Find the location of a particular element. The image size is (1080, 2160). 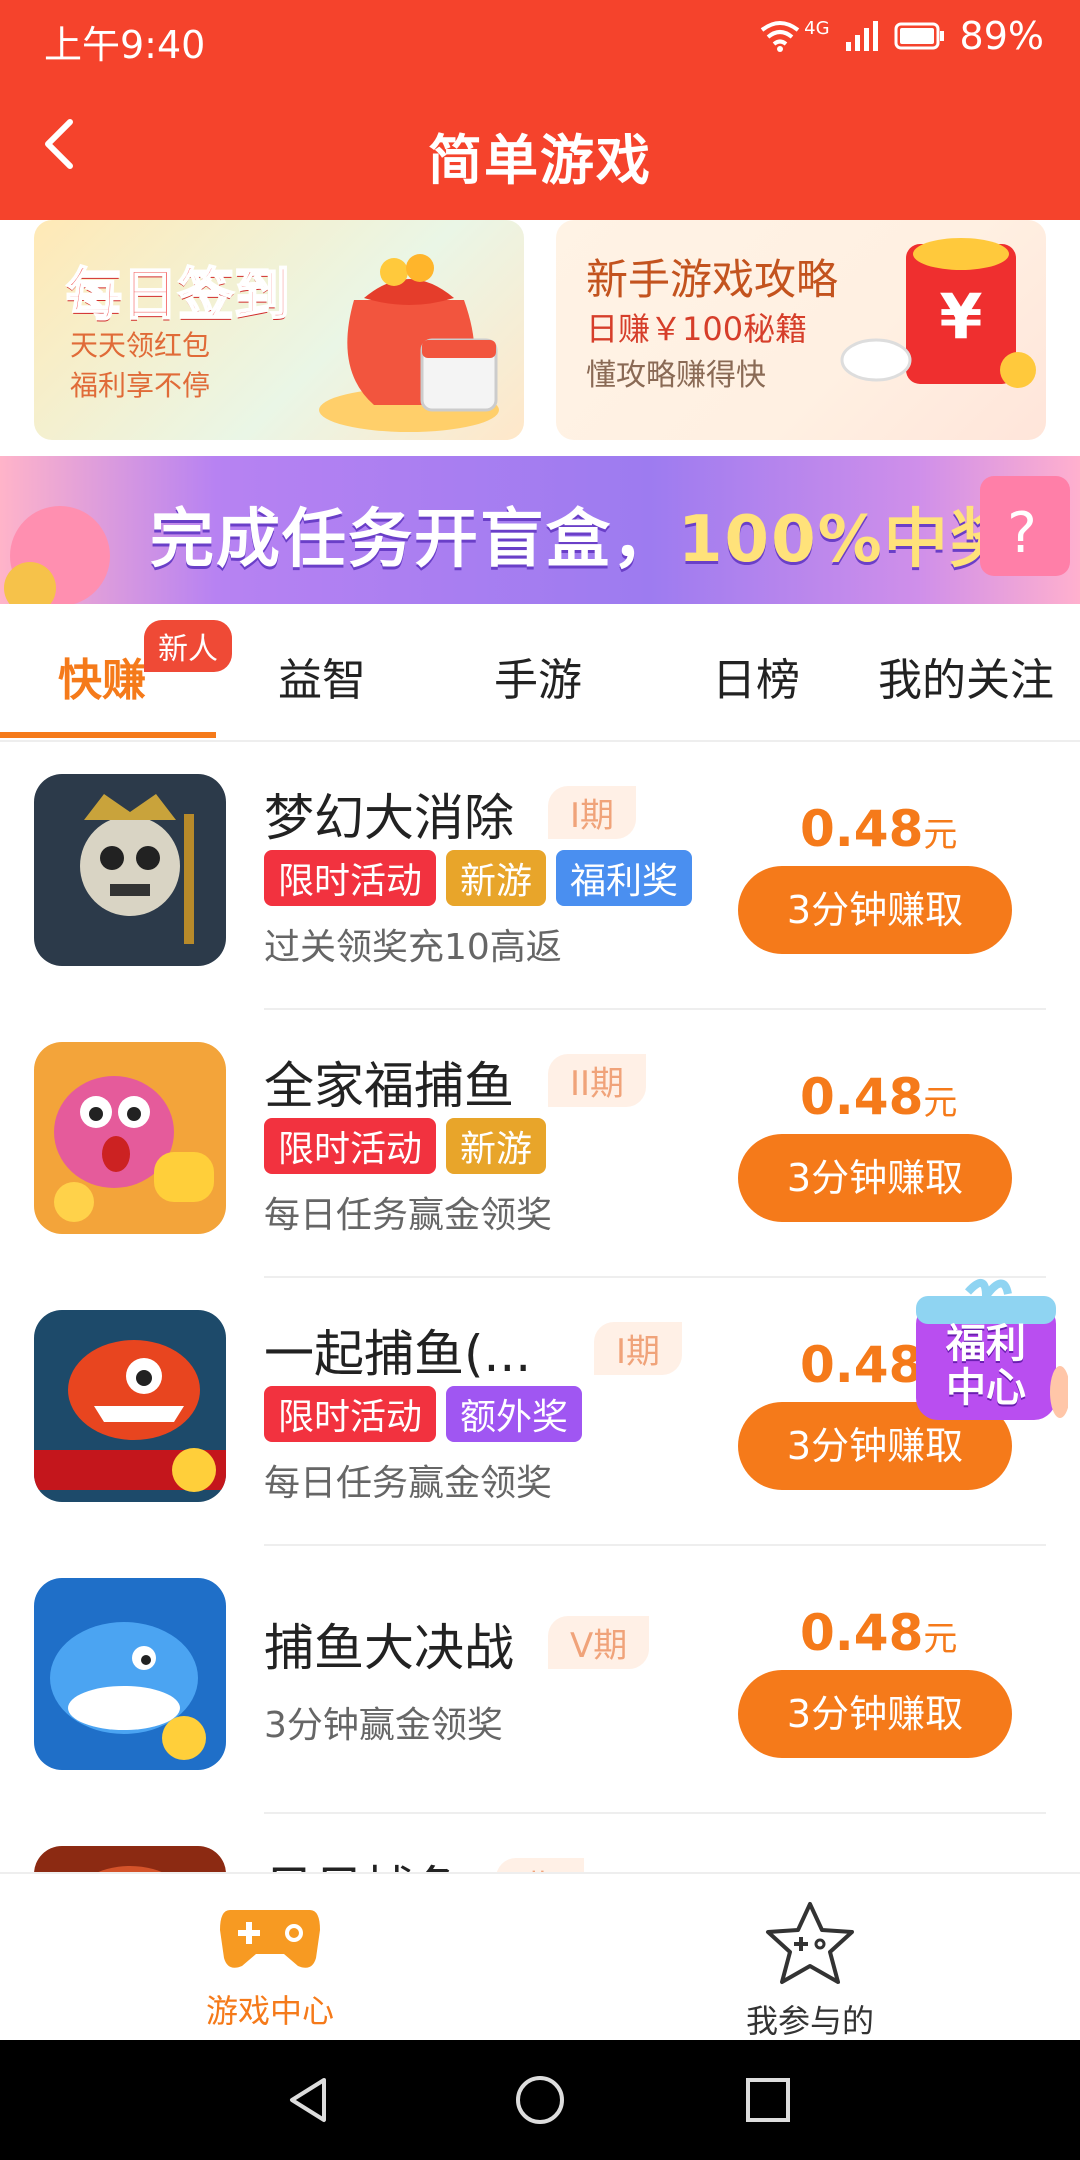

status-icons: 4G 89% is located at coordinates (902, 36).